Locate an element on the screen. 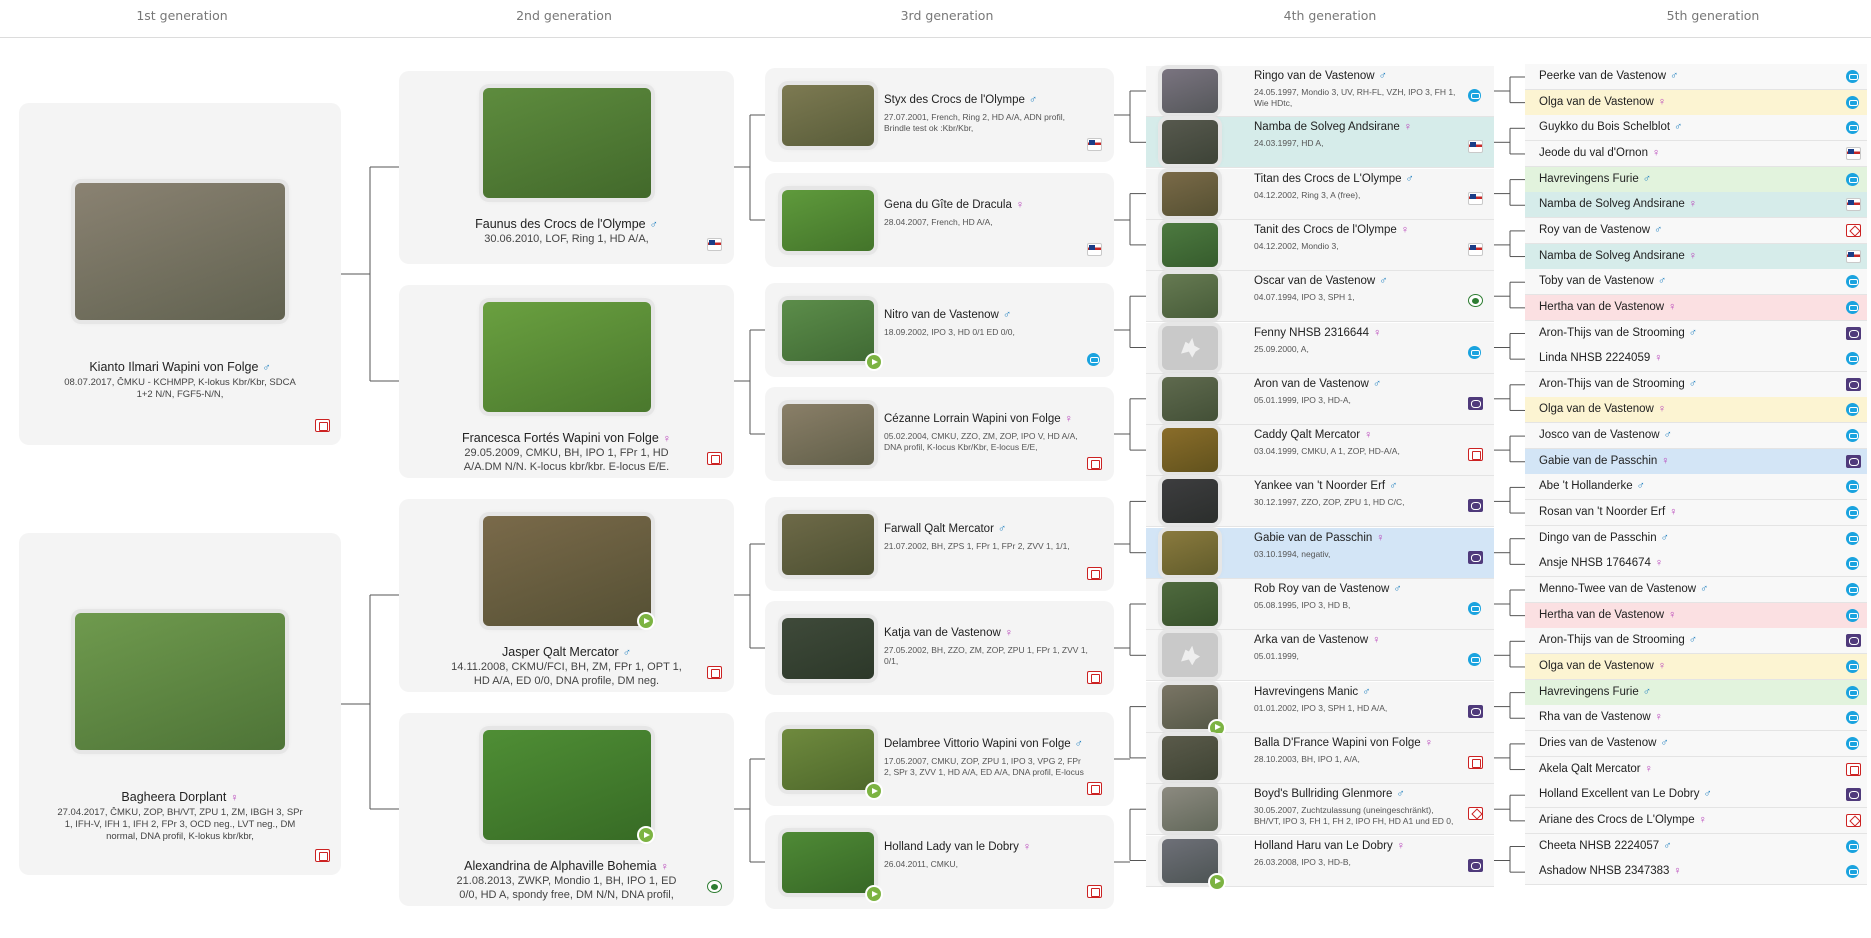 This screenshot has height=938, width=1871. dog-name: Balla D'France Wapini von Folge ♀ is located at coordinates (1368, 743).